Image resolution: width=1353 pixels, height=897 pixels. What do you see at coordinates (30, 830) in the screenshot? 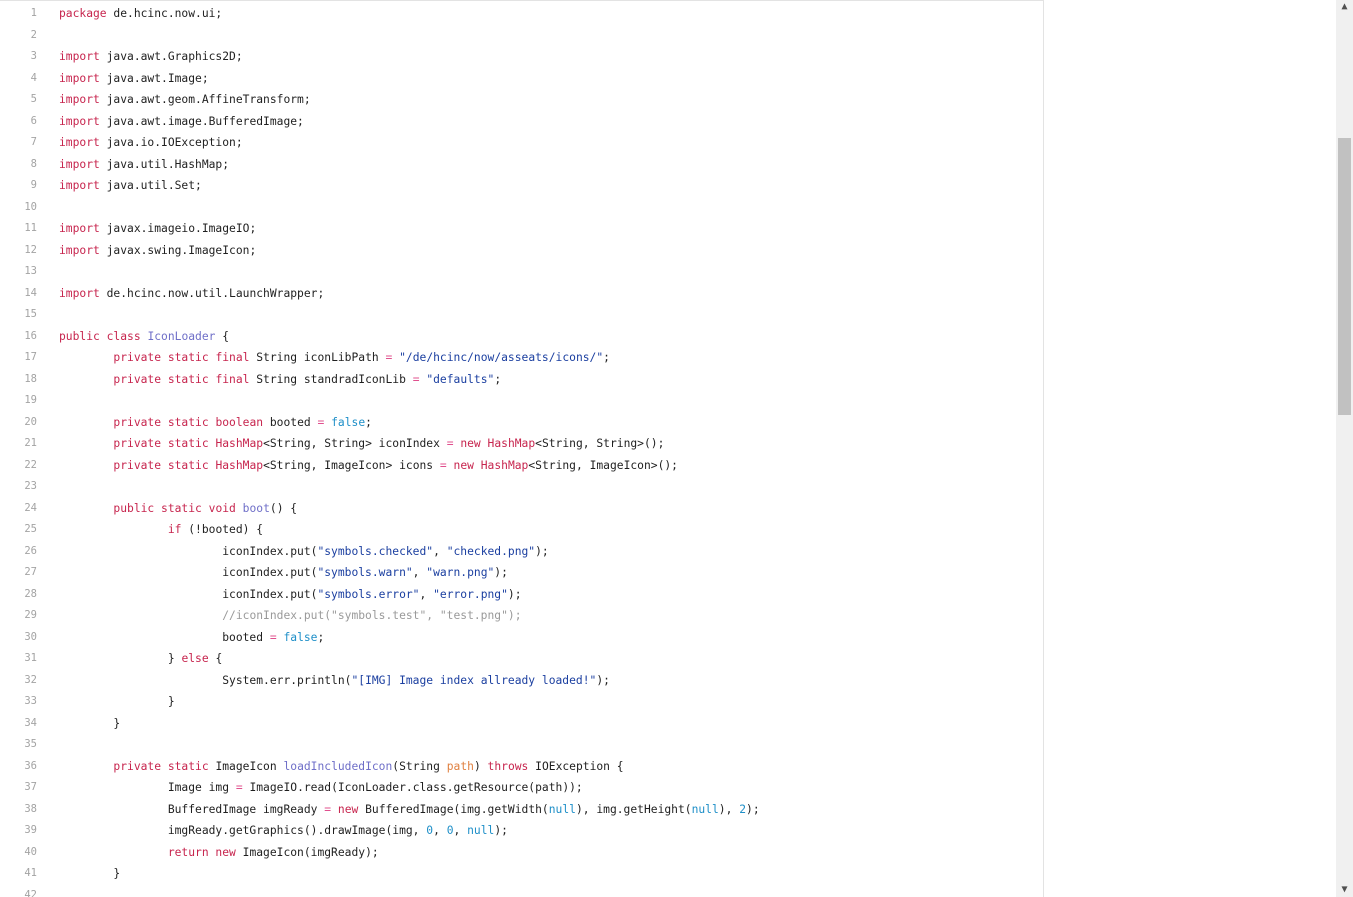
I see `line-number: 39` at bounding box center [30, 830].